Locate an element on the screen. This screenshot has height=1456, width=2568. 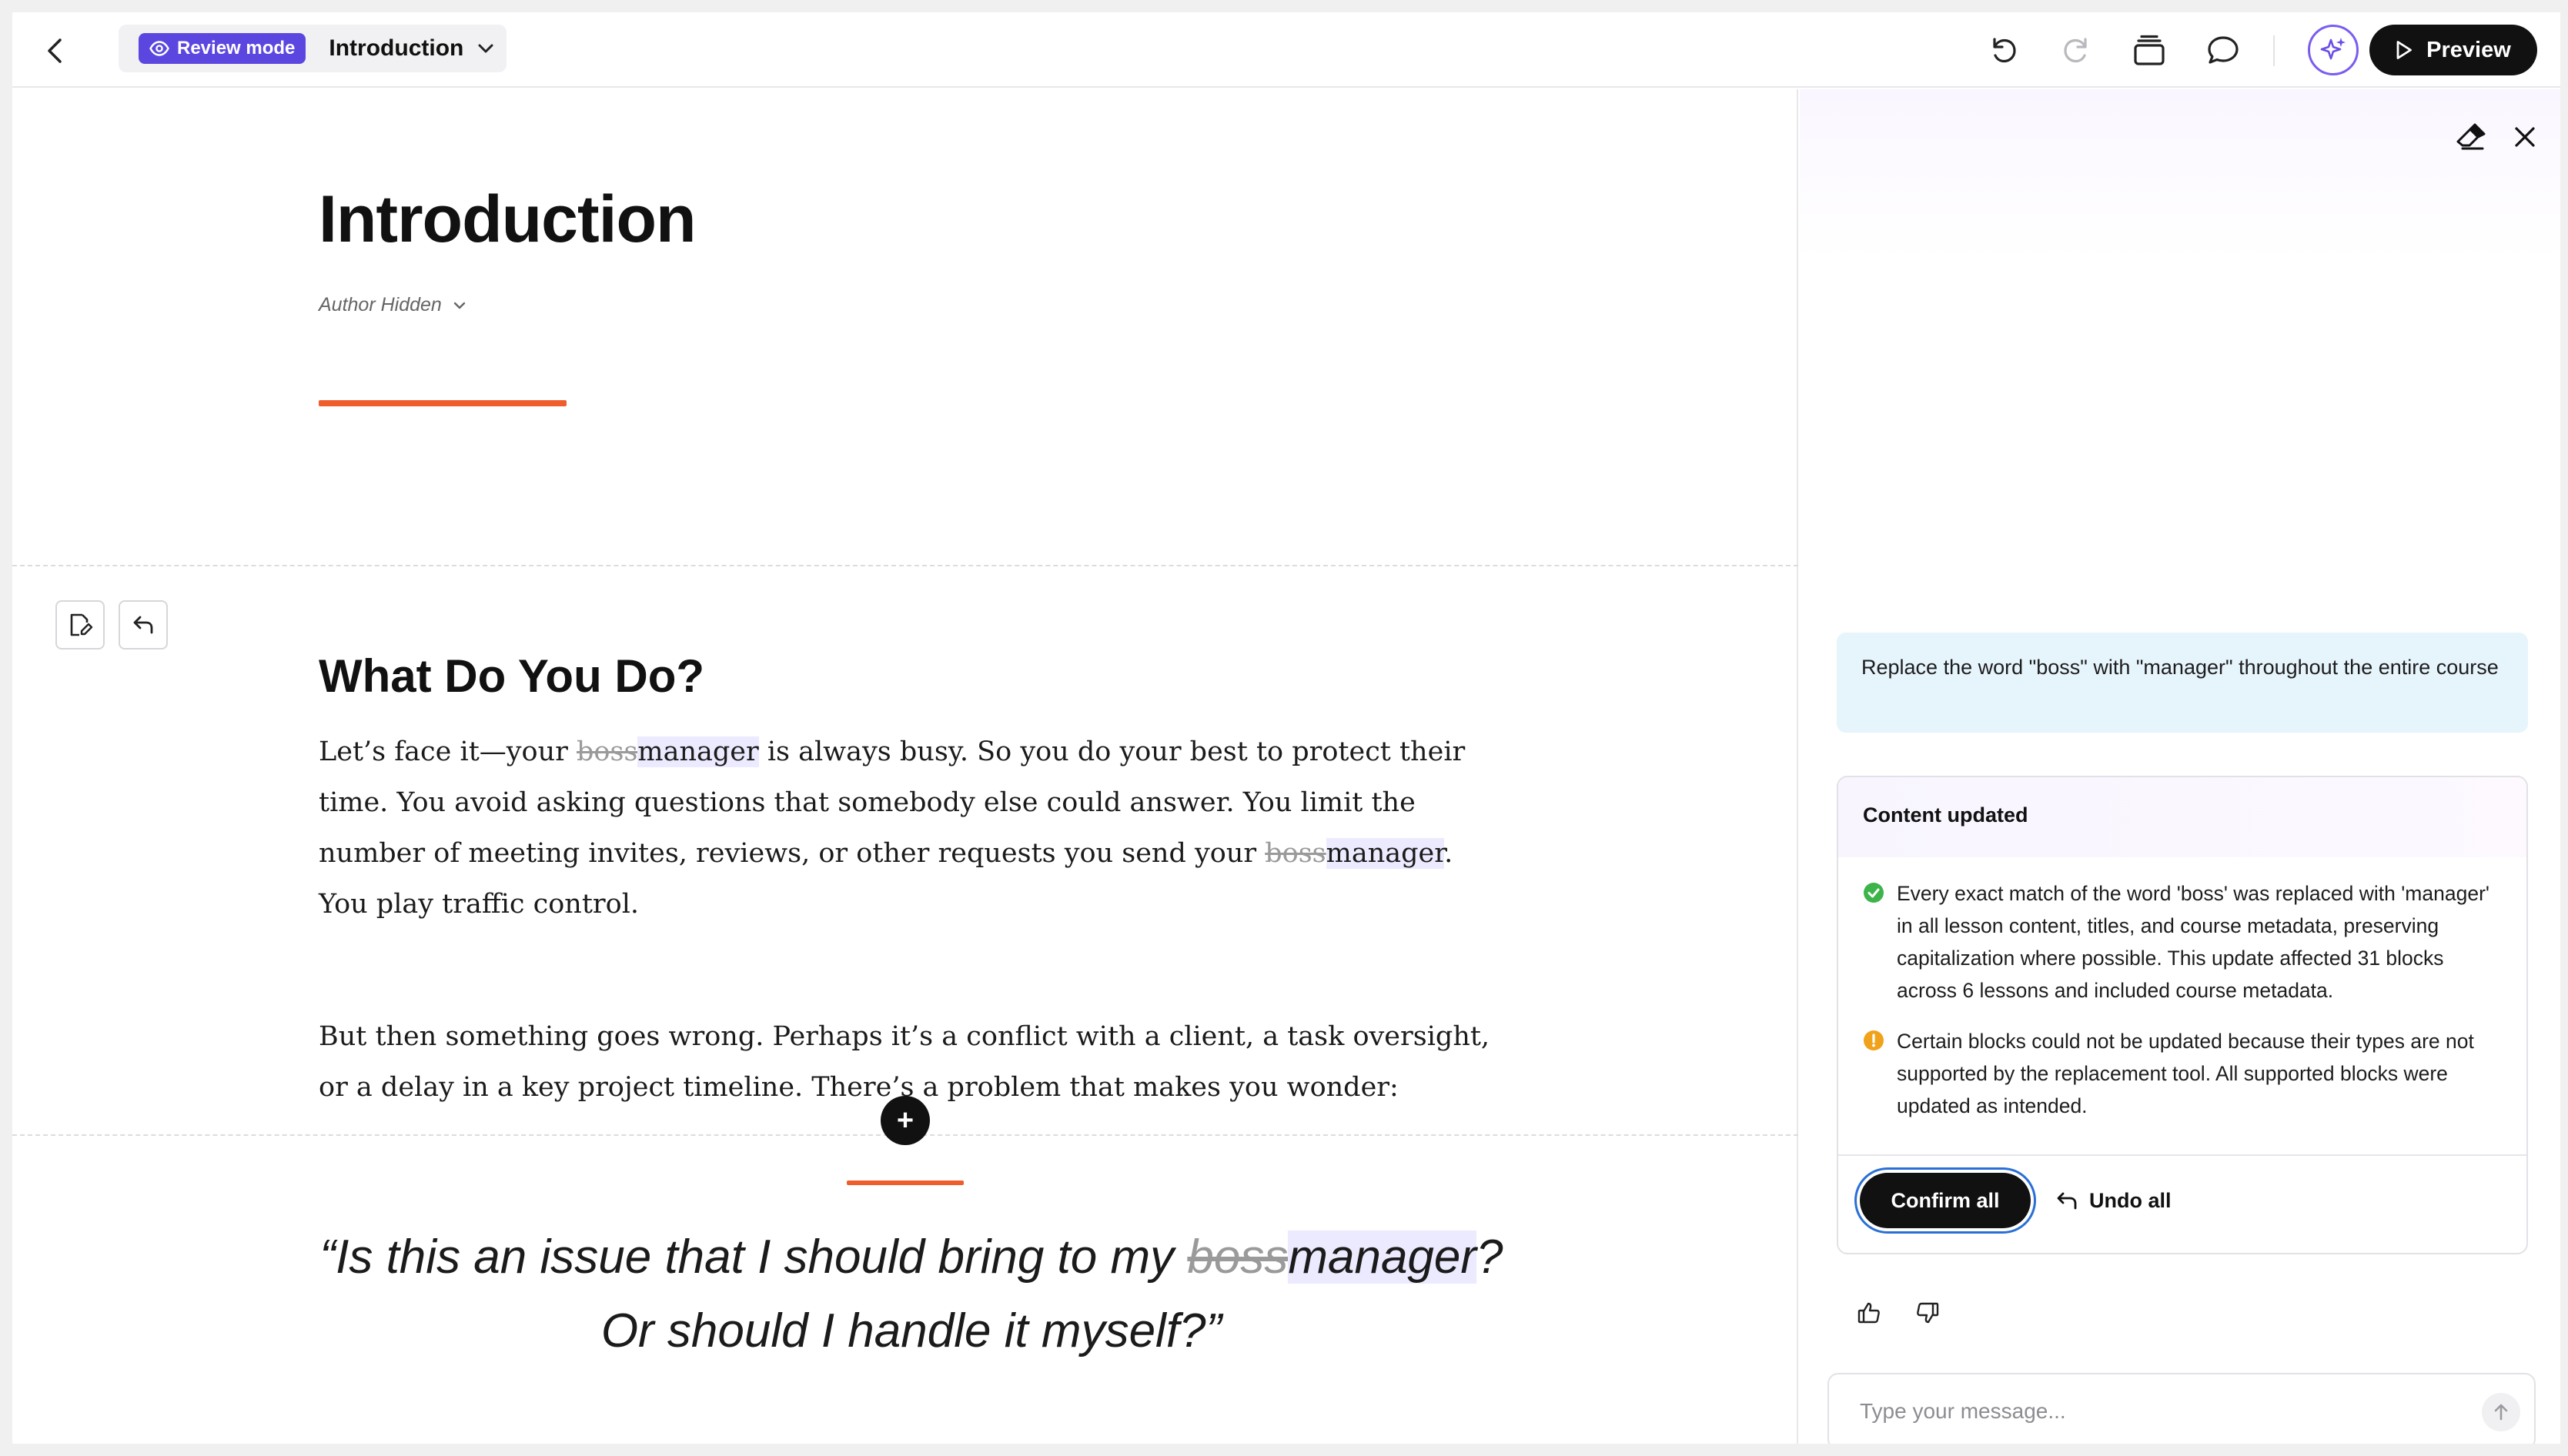
thumbs-down-button is located at coordinates (1927, 1313).